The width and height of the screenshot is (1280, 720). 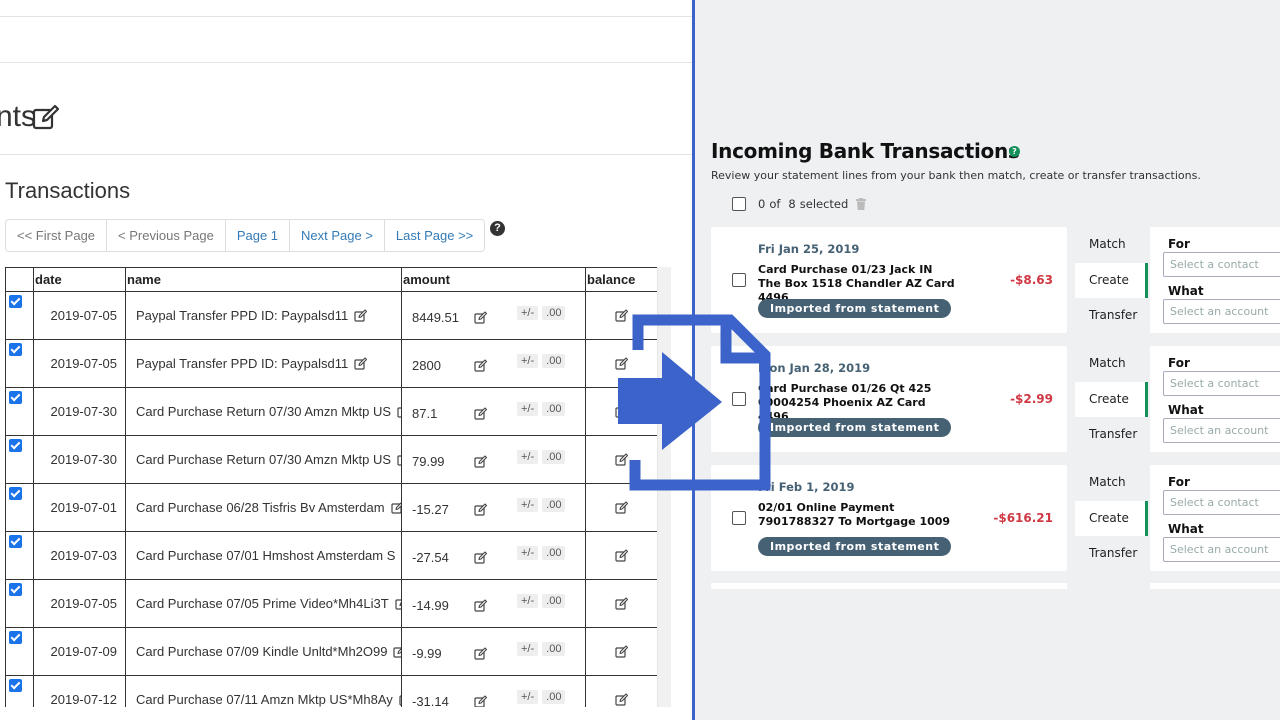 What do you see at coordinates (263, 279) in the screenshot?
I see `column-header-name: name` at bounding box center [263, 279].